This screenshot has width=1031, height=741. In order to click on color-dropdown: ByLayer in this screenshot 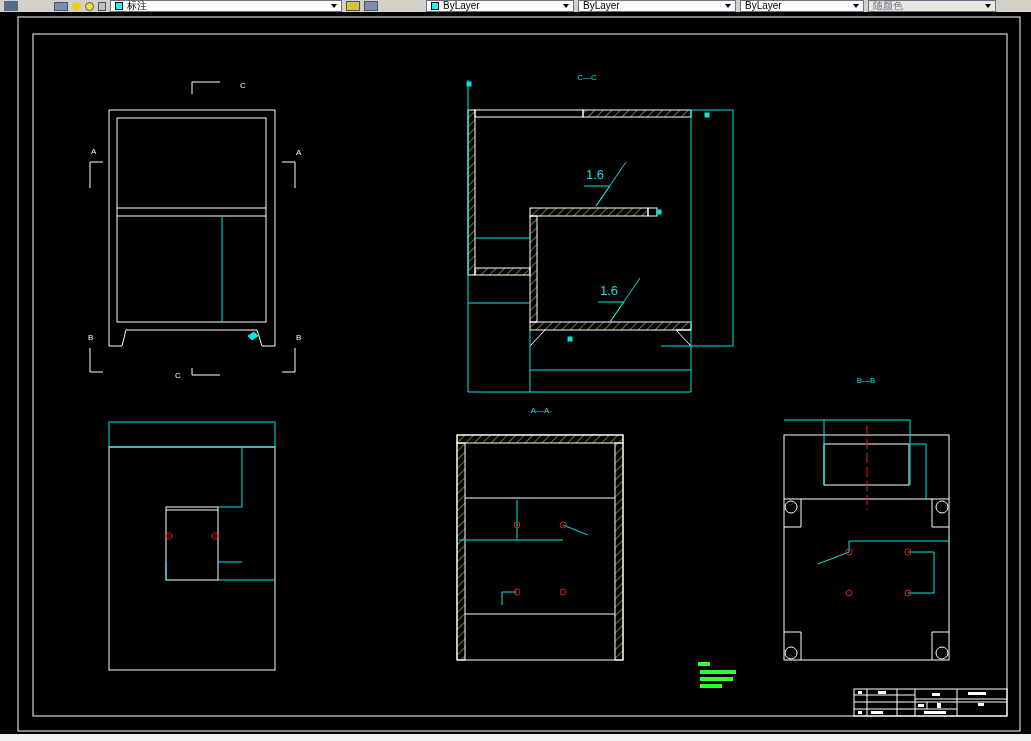, I will do `click(500, 6)`.